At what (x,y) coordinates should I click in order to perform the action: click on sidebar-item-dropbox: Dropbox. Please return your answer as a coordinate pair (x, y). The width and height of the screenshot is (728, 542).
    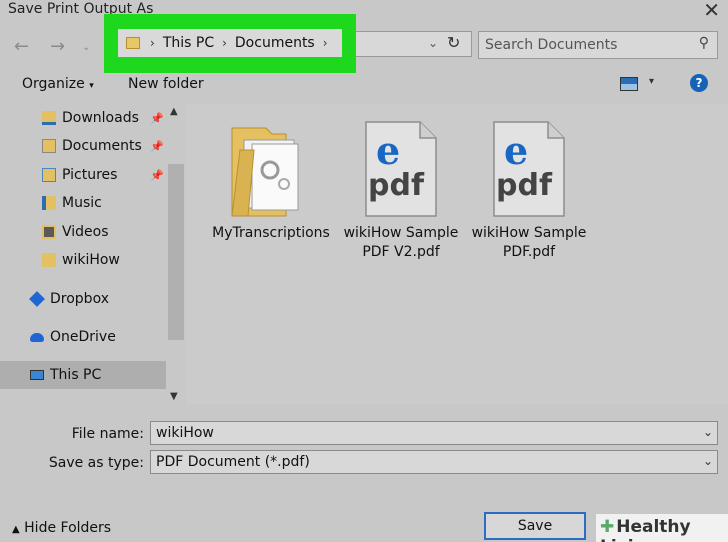
    Looking at the image, I should click on (83, 299).